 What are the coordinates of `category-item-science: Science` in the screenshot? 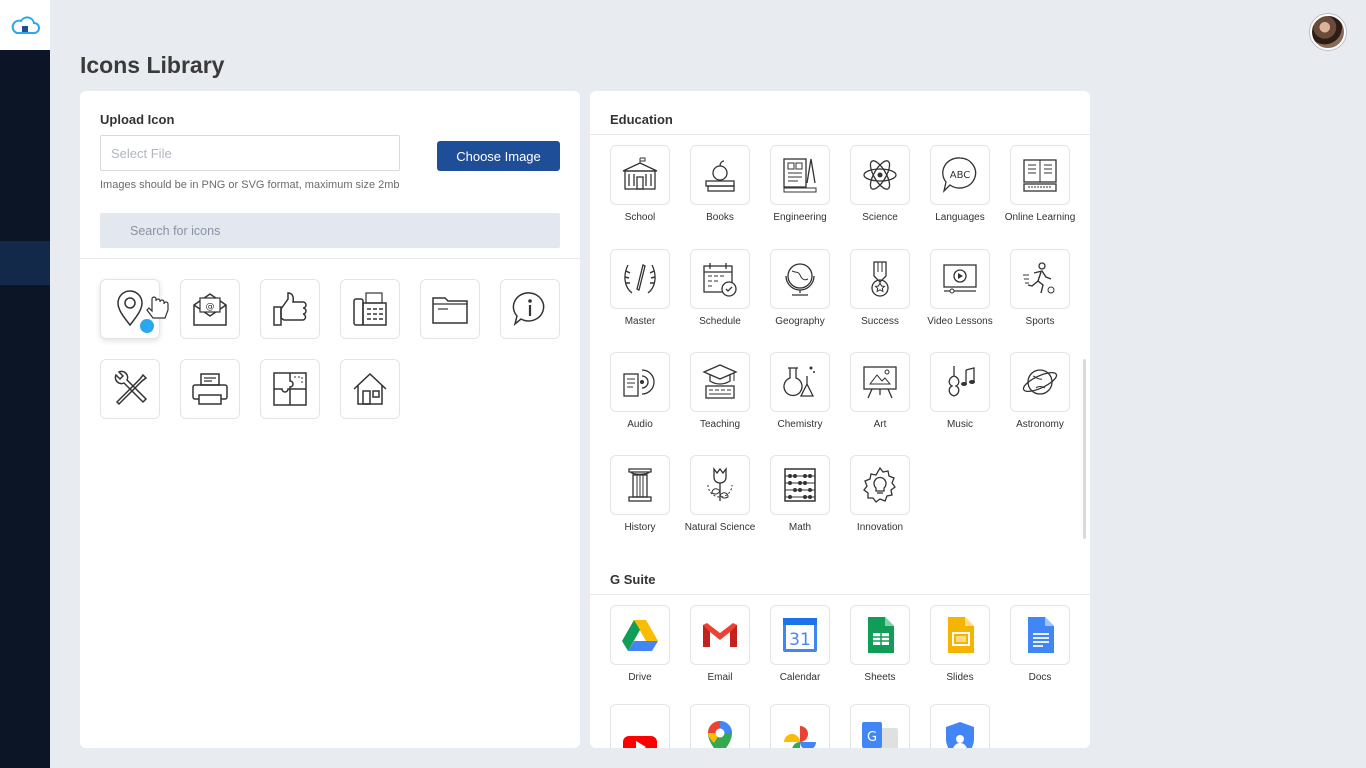 It's located at (880, 184).